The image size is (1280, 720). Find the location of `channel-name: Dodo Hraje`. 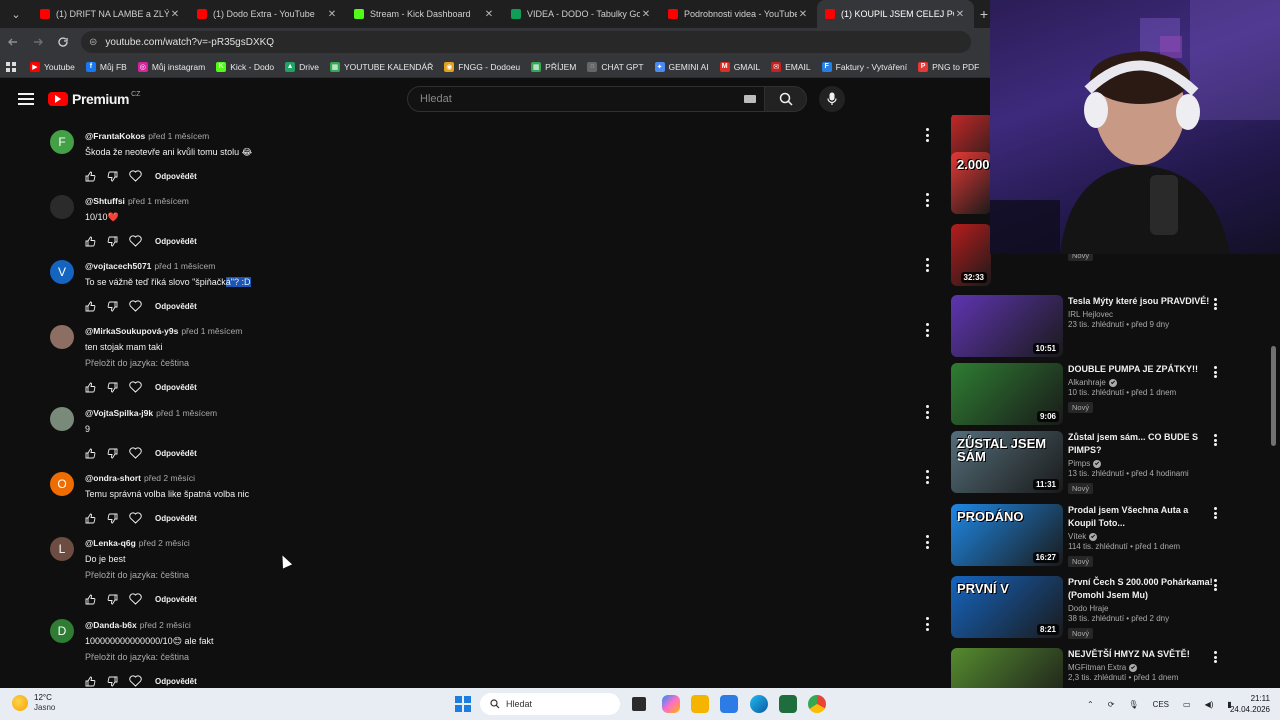

channel-name: Dodo Hraje is located at coordinates (1088, 608).